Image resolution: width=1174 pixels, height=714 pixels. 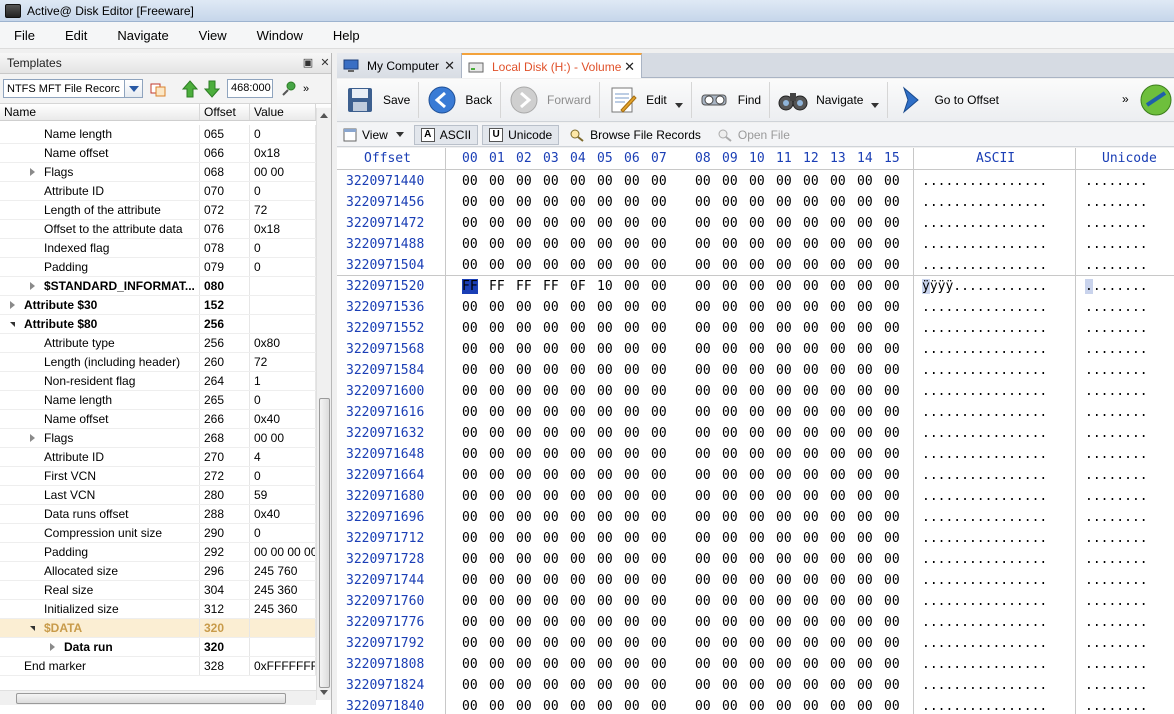 I want to click on column-name: Name, so click(x=100, y=112).